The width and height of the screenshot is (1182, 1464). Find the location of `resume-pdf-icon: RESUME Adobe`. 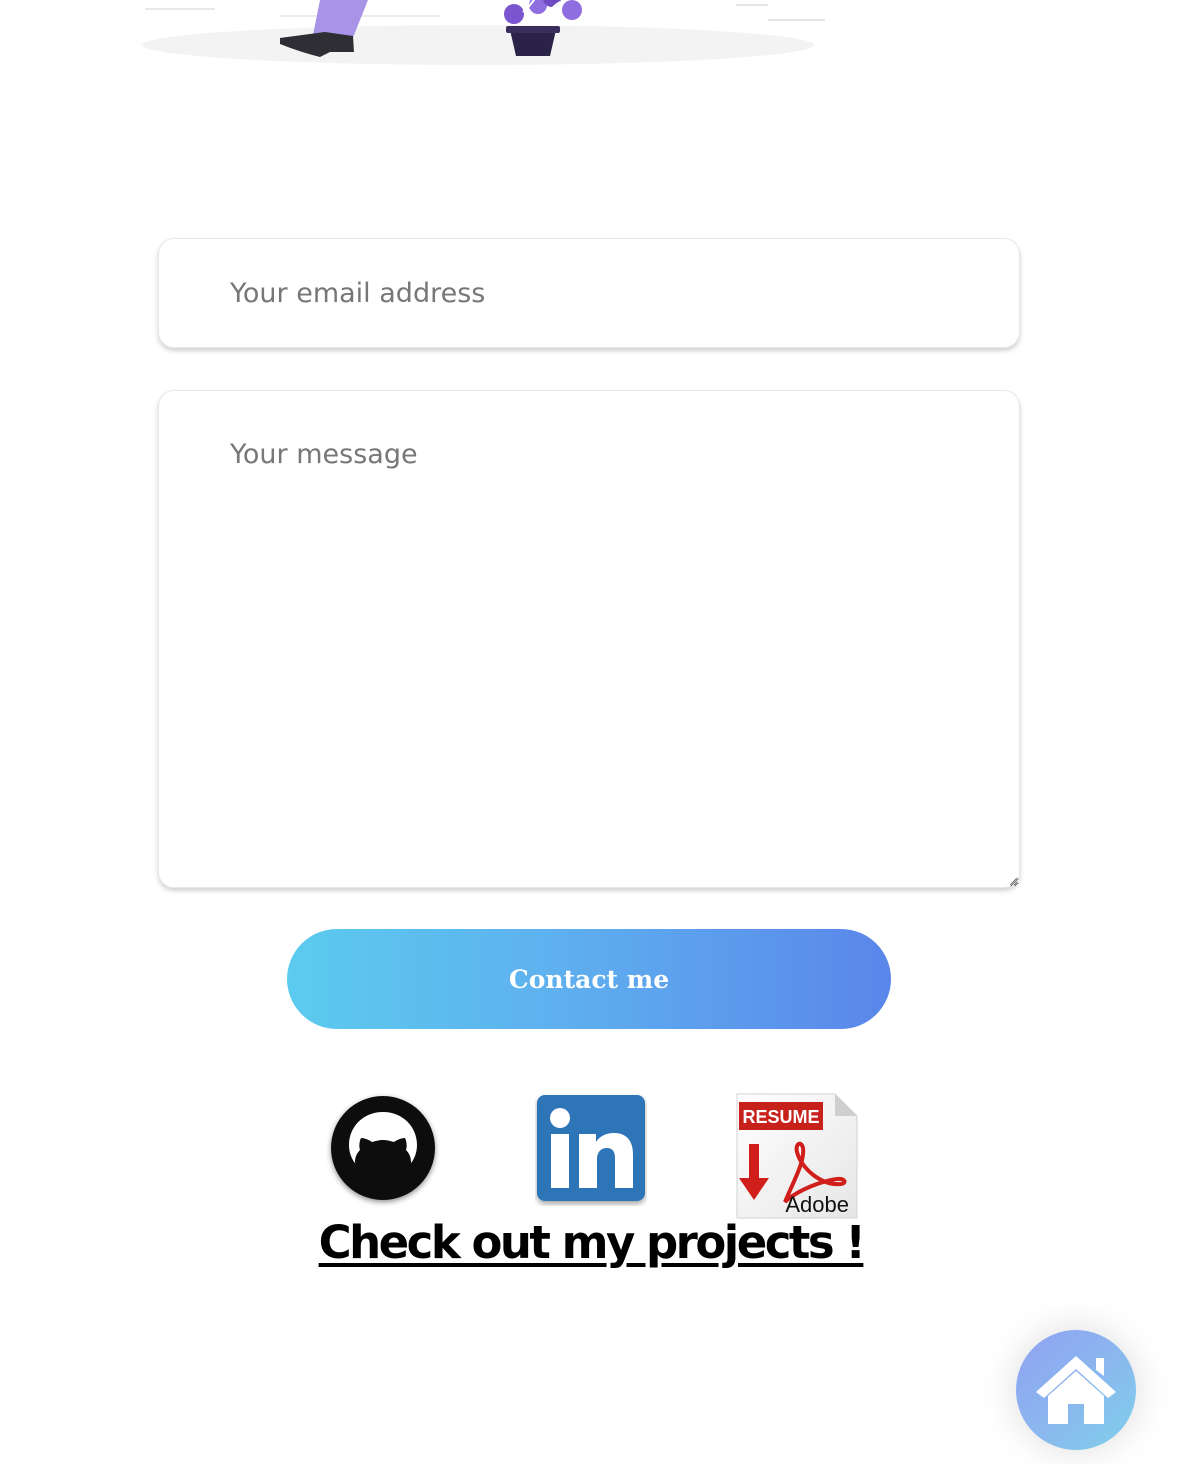

resume-pdf-icon: RESUME Adobe is located at coordinates (797, 1156).